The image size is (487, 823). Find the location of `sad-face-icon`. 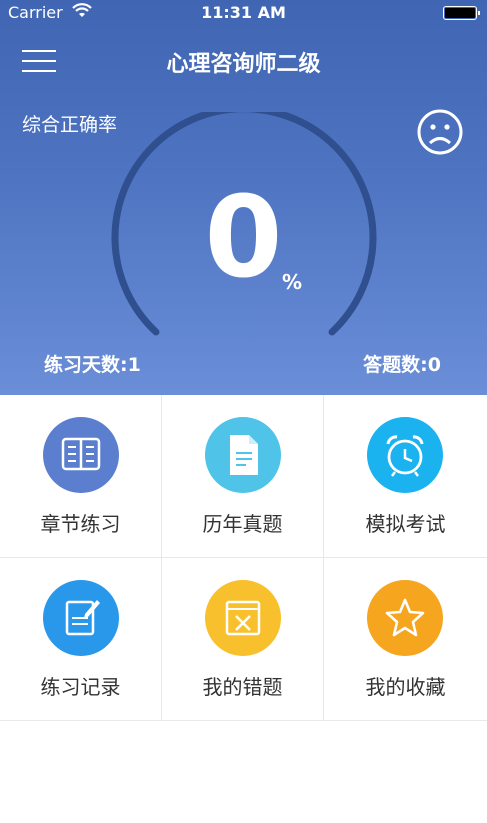

sad-face-icon is located at coordinates (440, 132).